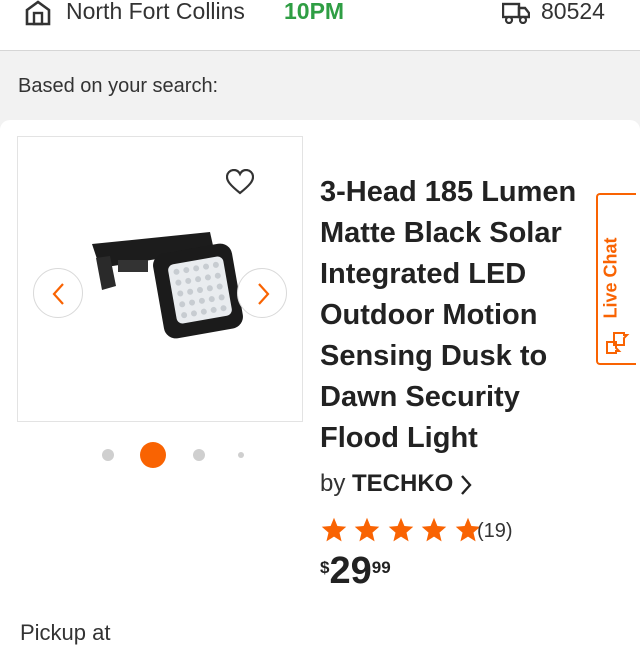  I want to click on product-title-line: Integrated LED, so click(423, 274).